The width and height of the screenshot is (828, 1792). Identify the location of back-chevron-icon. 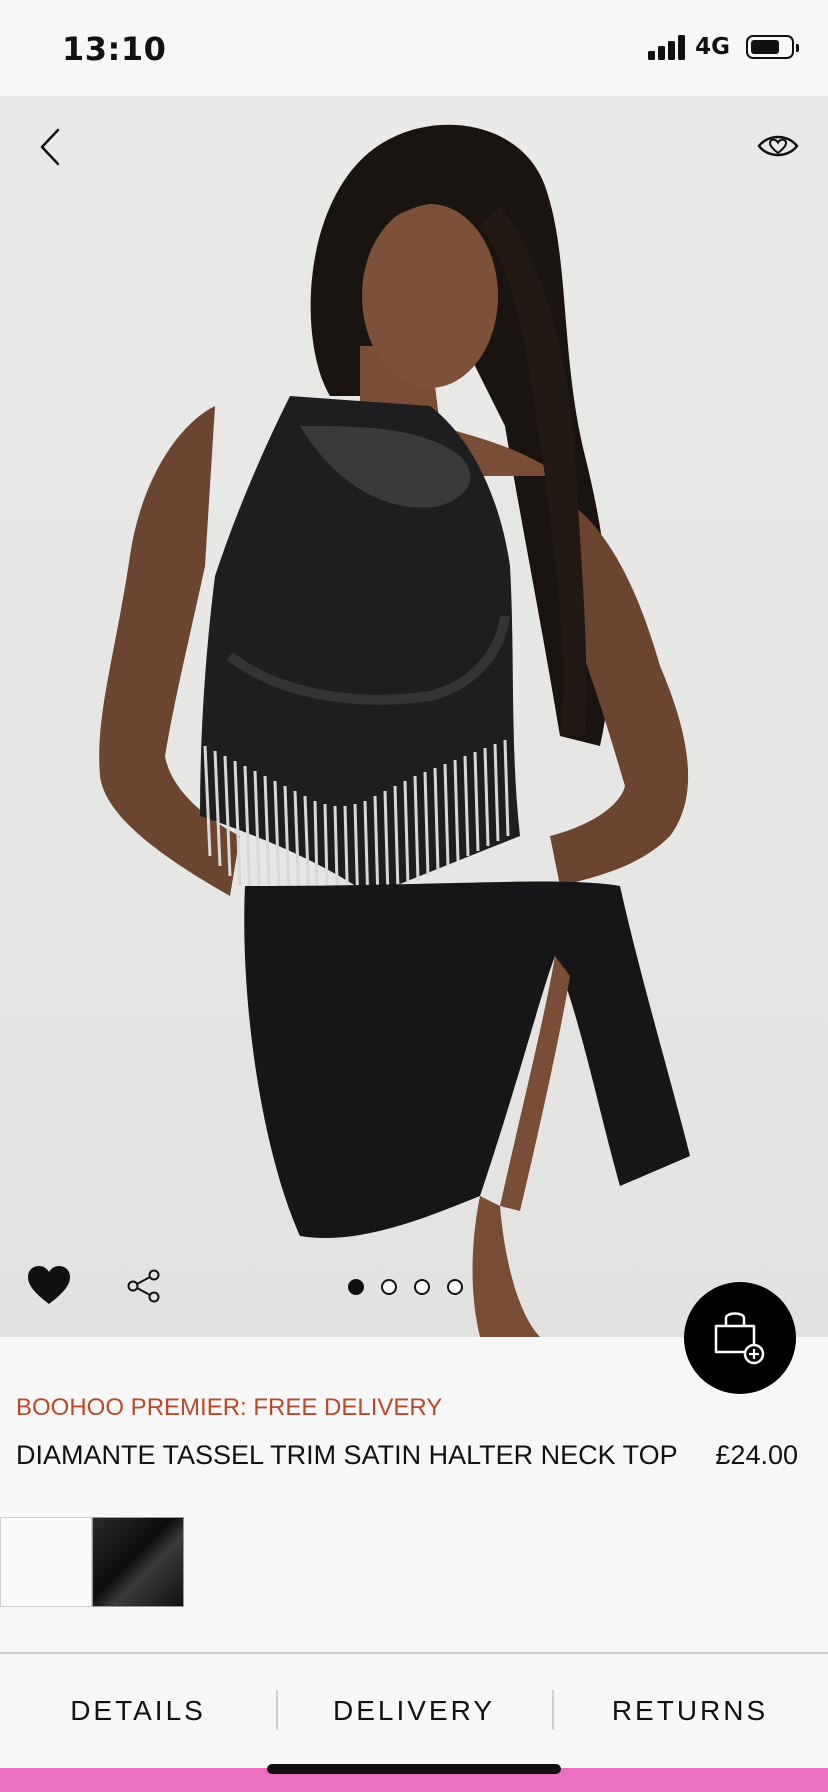
(50, 147).